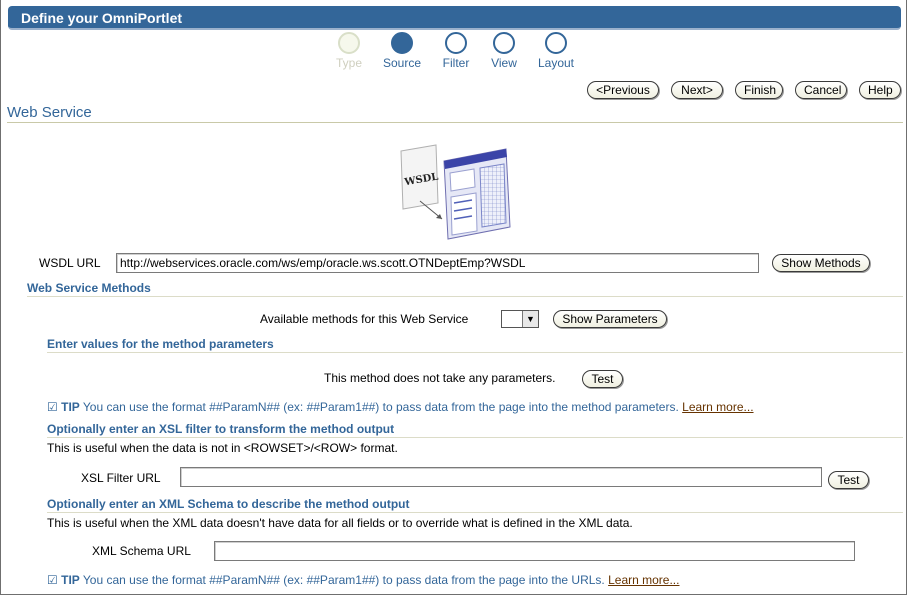 The width and height of the screenshot is (907, 595). I want to click on wsdl-web-service-illustration-icon: WSDL, so click(455, 192).